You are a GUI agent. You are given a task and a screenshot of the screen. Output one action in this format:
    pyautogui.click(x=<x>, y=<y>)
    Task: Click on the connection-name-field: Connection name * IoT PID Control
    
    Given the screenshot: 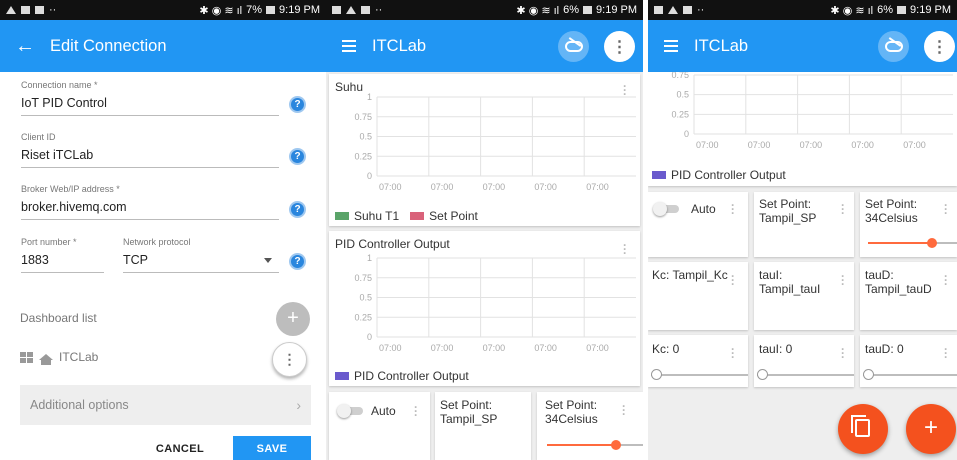 What is the action you would take?
    pyautogui.click(x=64, y=95)
    